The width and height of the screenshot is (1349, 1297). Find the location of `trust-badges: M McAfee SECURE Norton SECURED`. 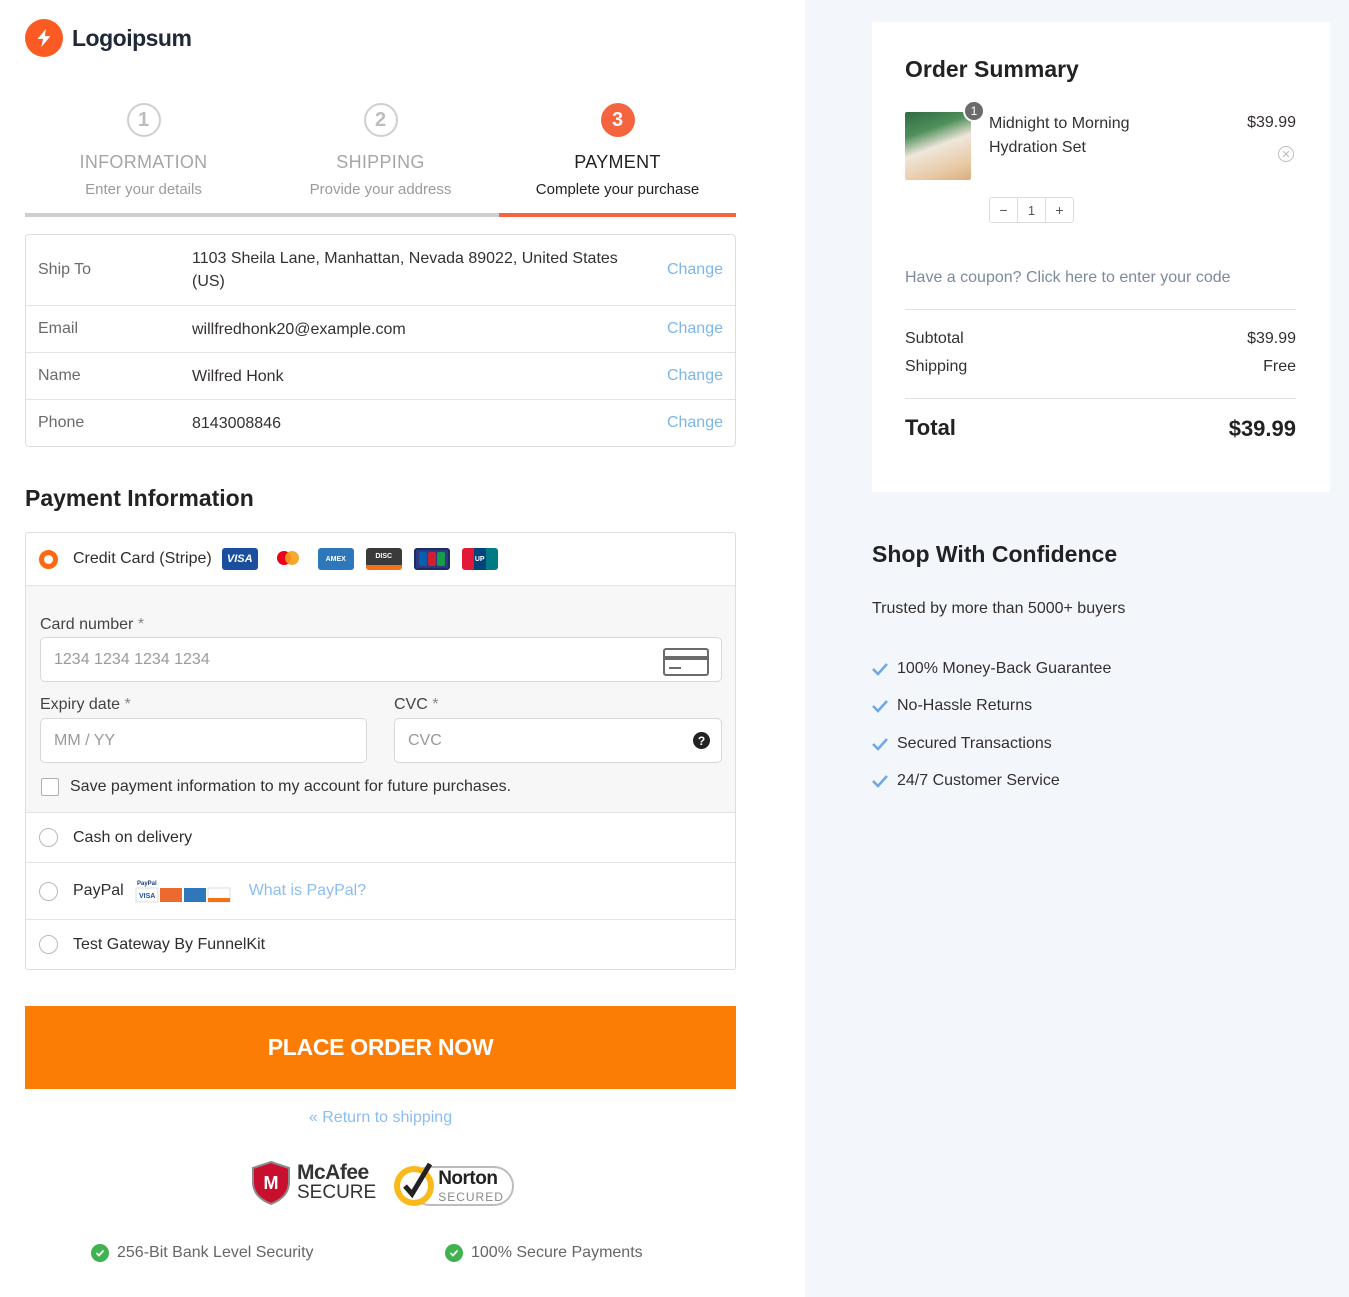

trust-badges: M McAfee SECURE Norton SECURED is located at coordinates (382, 1183).